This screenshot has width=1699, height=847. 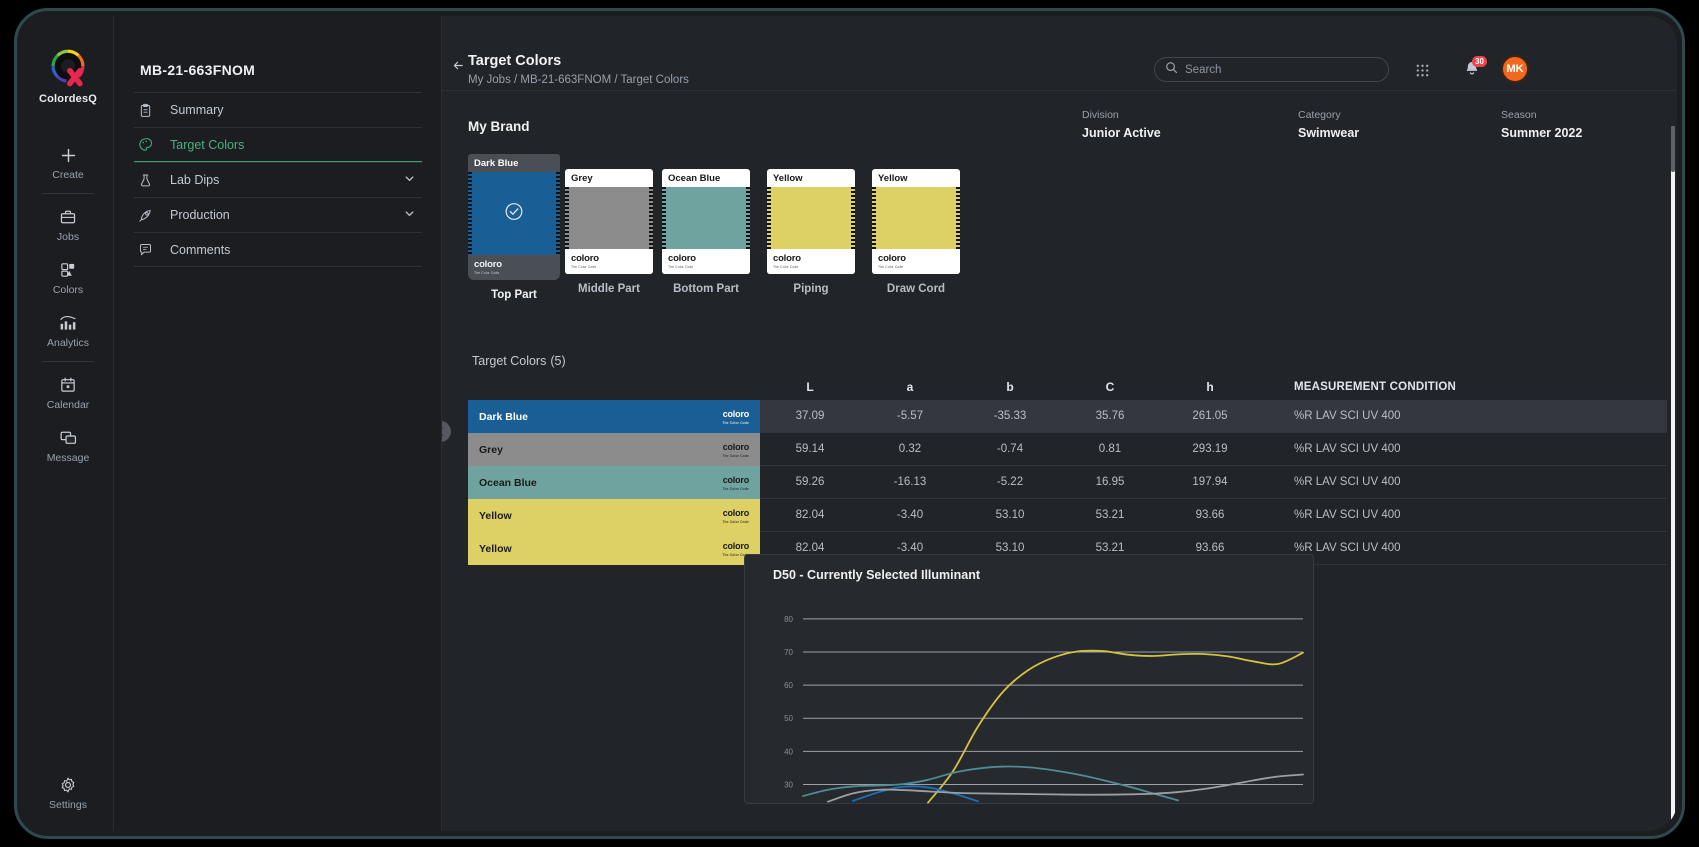 What do you see at coordinates (1475, 69) in the screenshot?
I see `notifications-button: 30` at bounding box center [1475, 69].